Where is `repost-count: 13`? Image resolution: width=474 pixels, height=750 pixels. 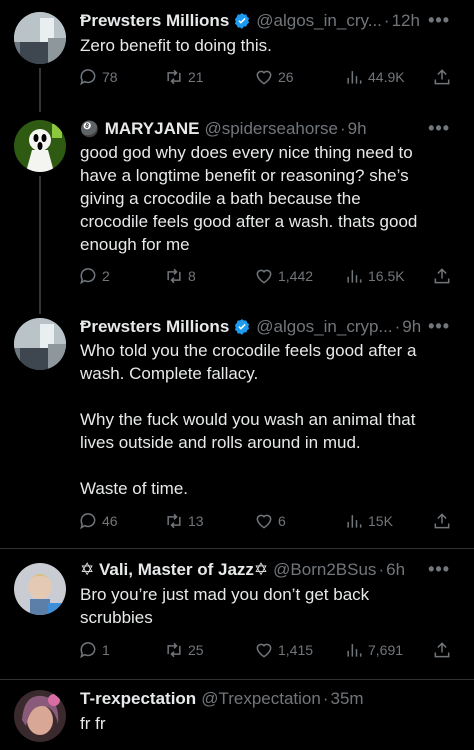 repost-count: 13 is located at coordinates (196, 521).